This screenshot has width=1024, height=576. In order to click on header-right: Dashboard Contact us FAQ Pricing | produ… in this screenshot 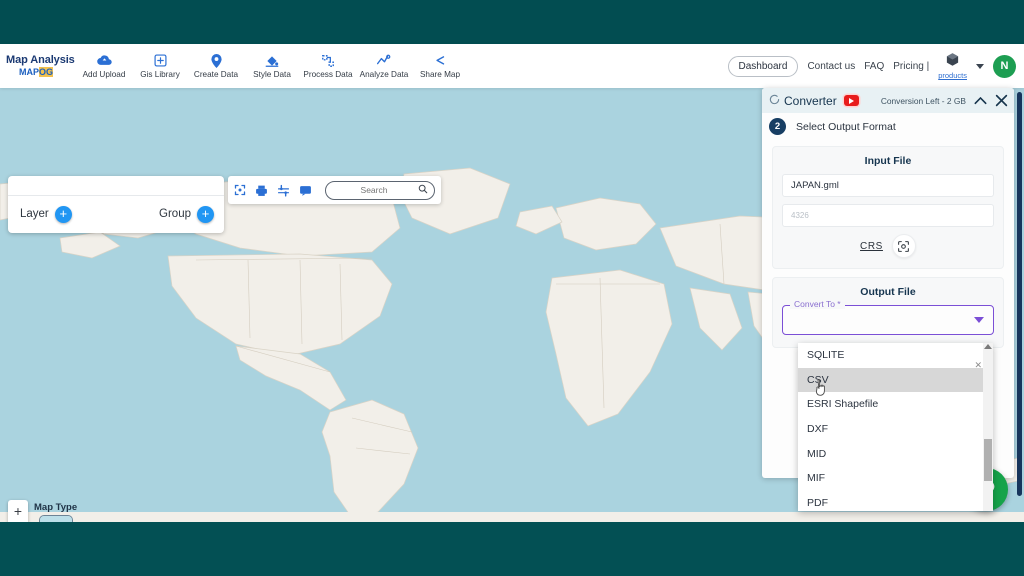, I will do `click(875, 66)`.